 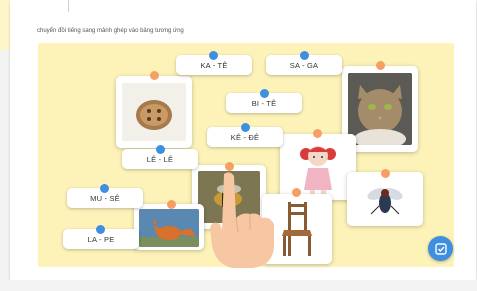 What do you see at coordinates (68, 6) in the screenshot?
I see `divider` at bounding box center [68, 6].